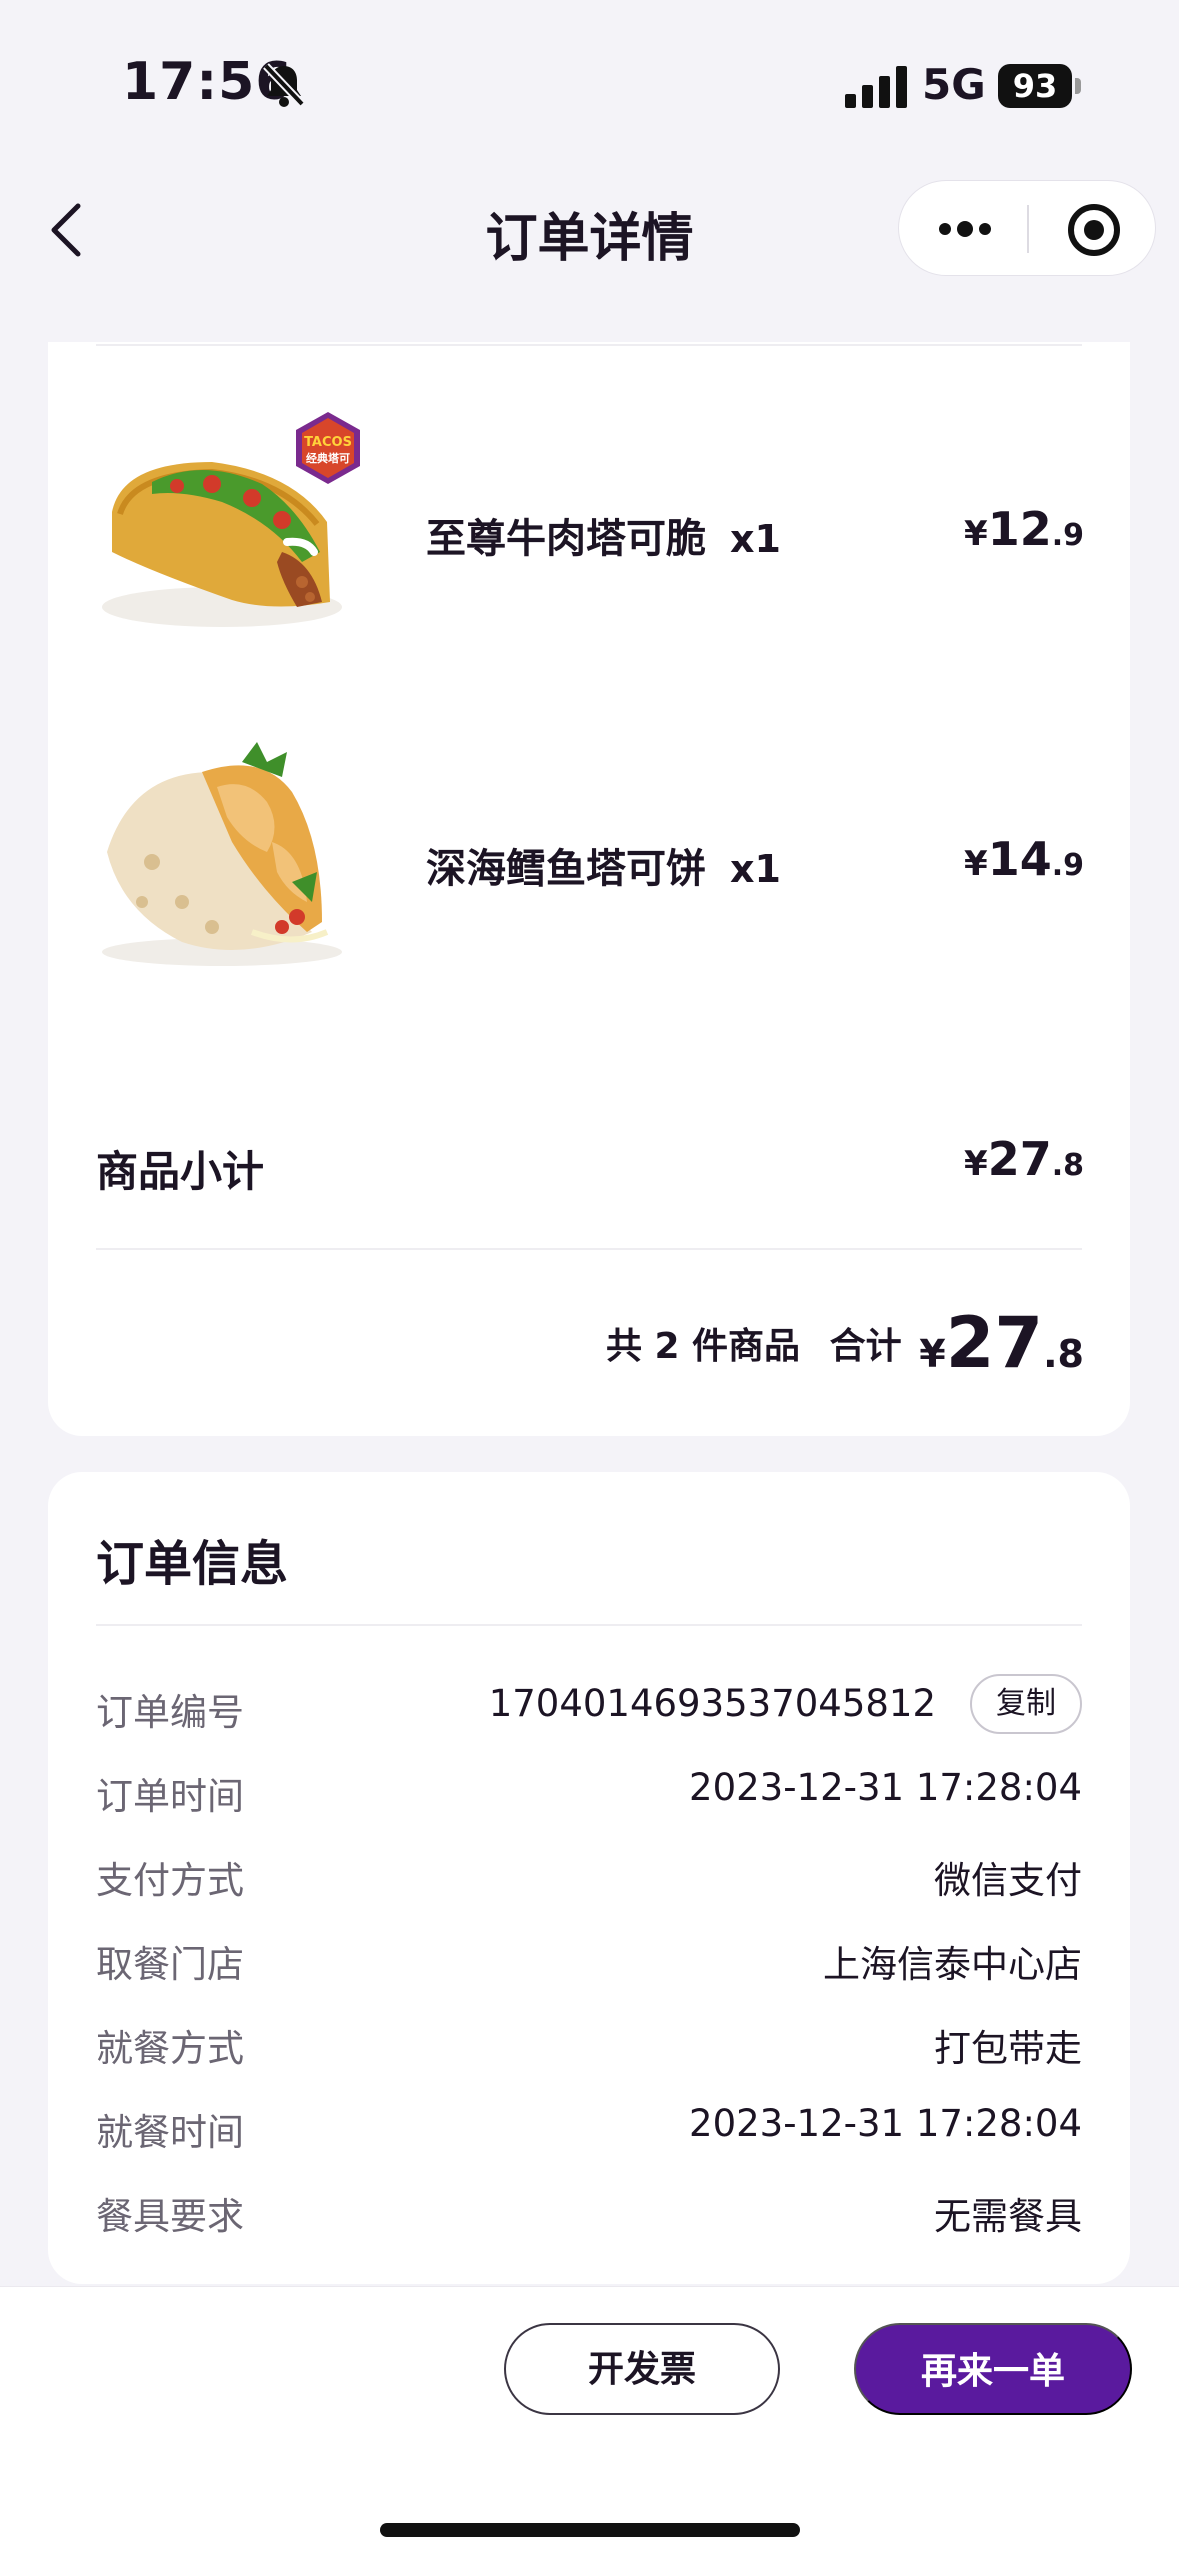 The width and height of the screenshot is (1179, 2556). I want to click on capsule-divider, so click(1028, 229).